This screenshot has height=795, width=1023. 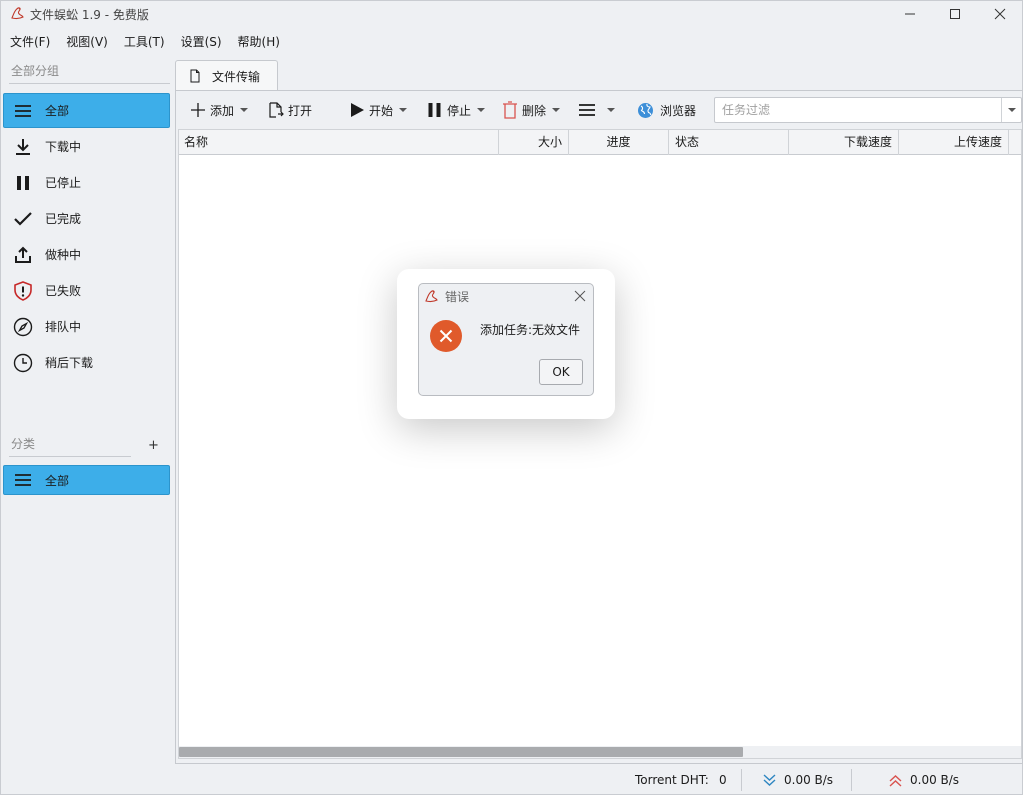 I want to click on file-icon, so click(x=195, y=76).